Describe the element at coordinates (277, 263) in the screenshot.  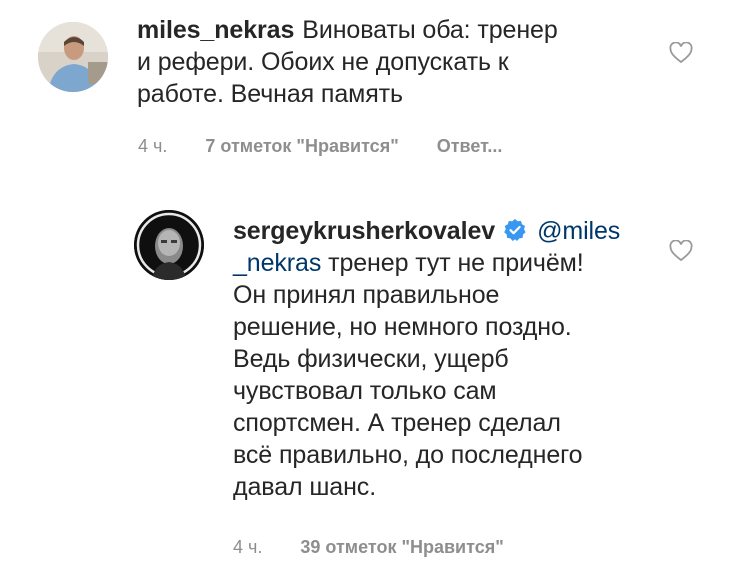
I see `mention-link: _nekras` at that location.